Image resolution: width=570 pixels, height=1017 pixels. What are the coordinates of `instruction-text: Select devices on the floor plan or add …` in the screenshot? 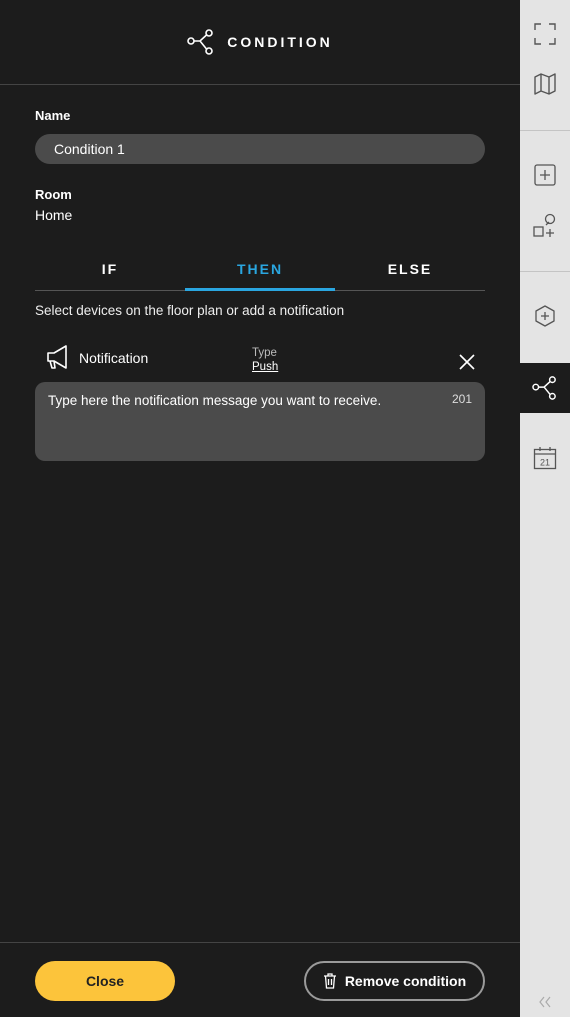 It's located at (190, 310).